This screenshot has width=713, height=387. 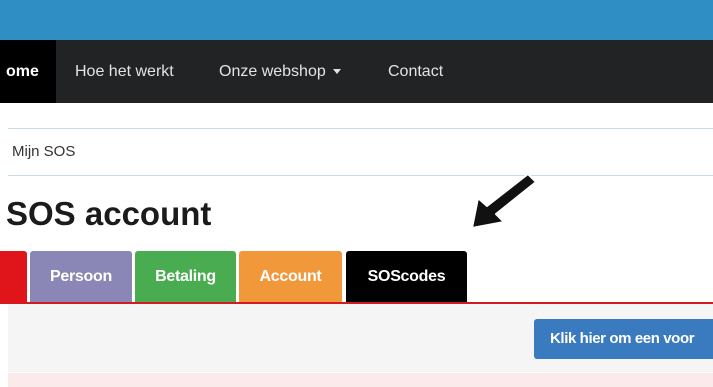 What do you see at coordinates (13, 276) in the screenshot?
I see `tab-red` at bounding box center [13, 276].